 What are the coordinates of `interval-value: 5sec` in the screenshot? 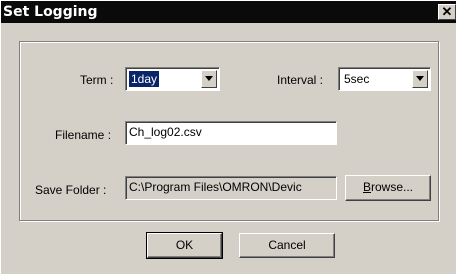 It's located at (357, 79).